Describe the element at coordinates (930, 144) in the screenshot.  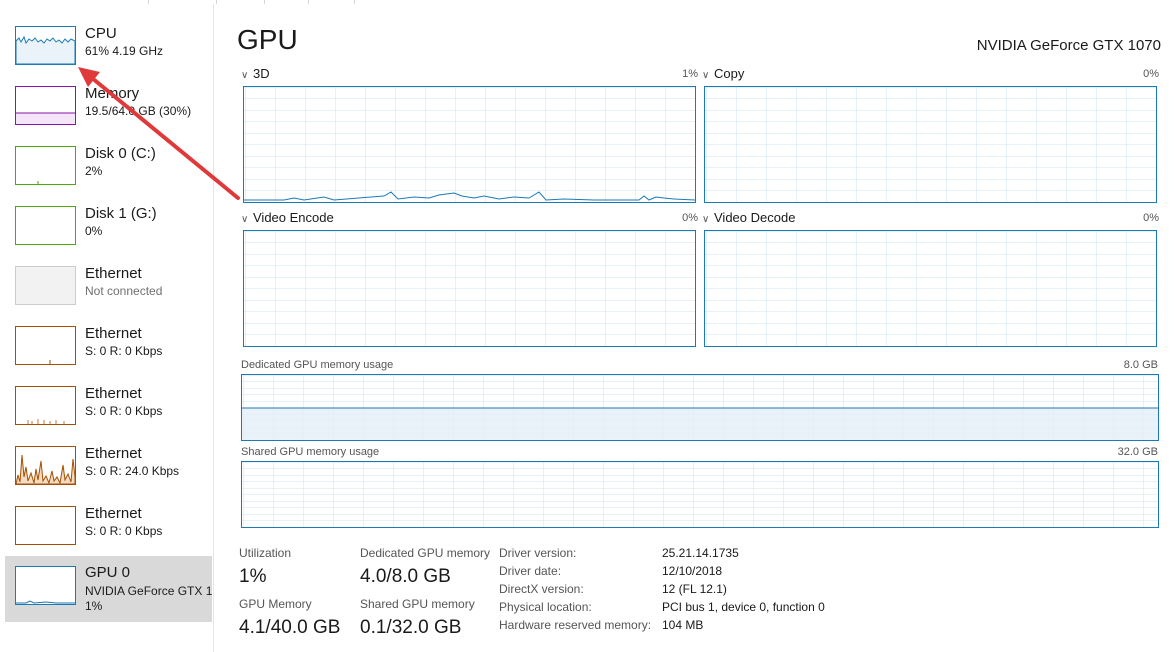
I see `engine-graph-copy` at that location.